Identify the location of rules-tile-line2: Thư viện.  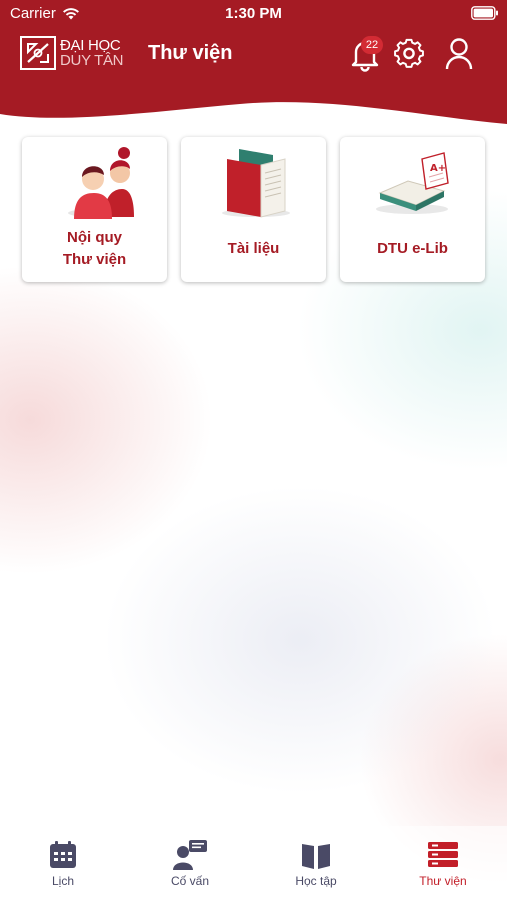
(94, 259).